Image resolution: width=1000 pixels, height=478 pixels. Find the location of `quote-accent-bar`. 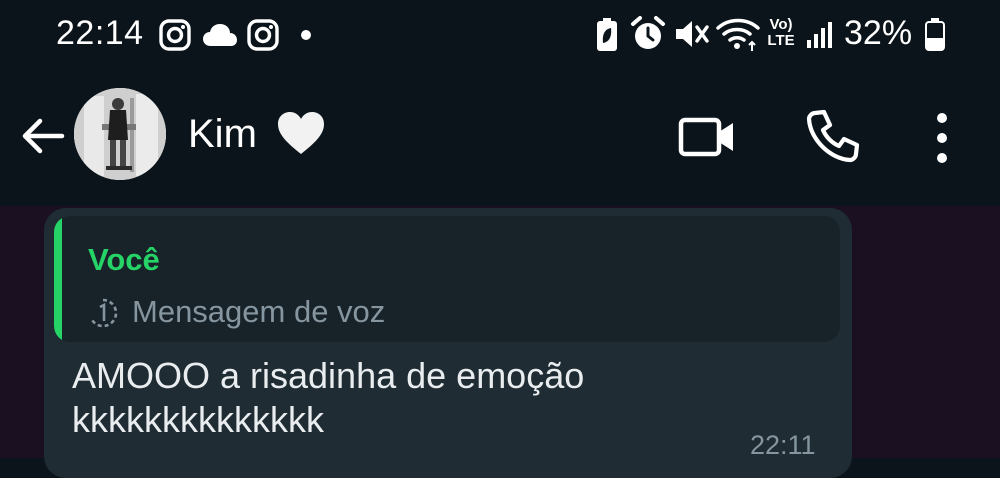

quote-accent-bar is located at coordinates (58, 279).